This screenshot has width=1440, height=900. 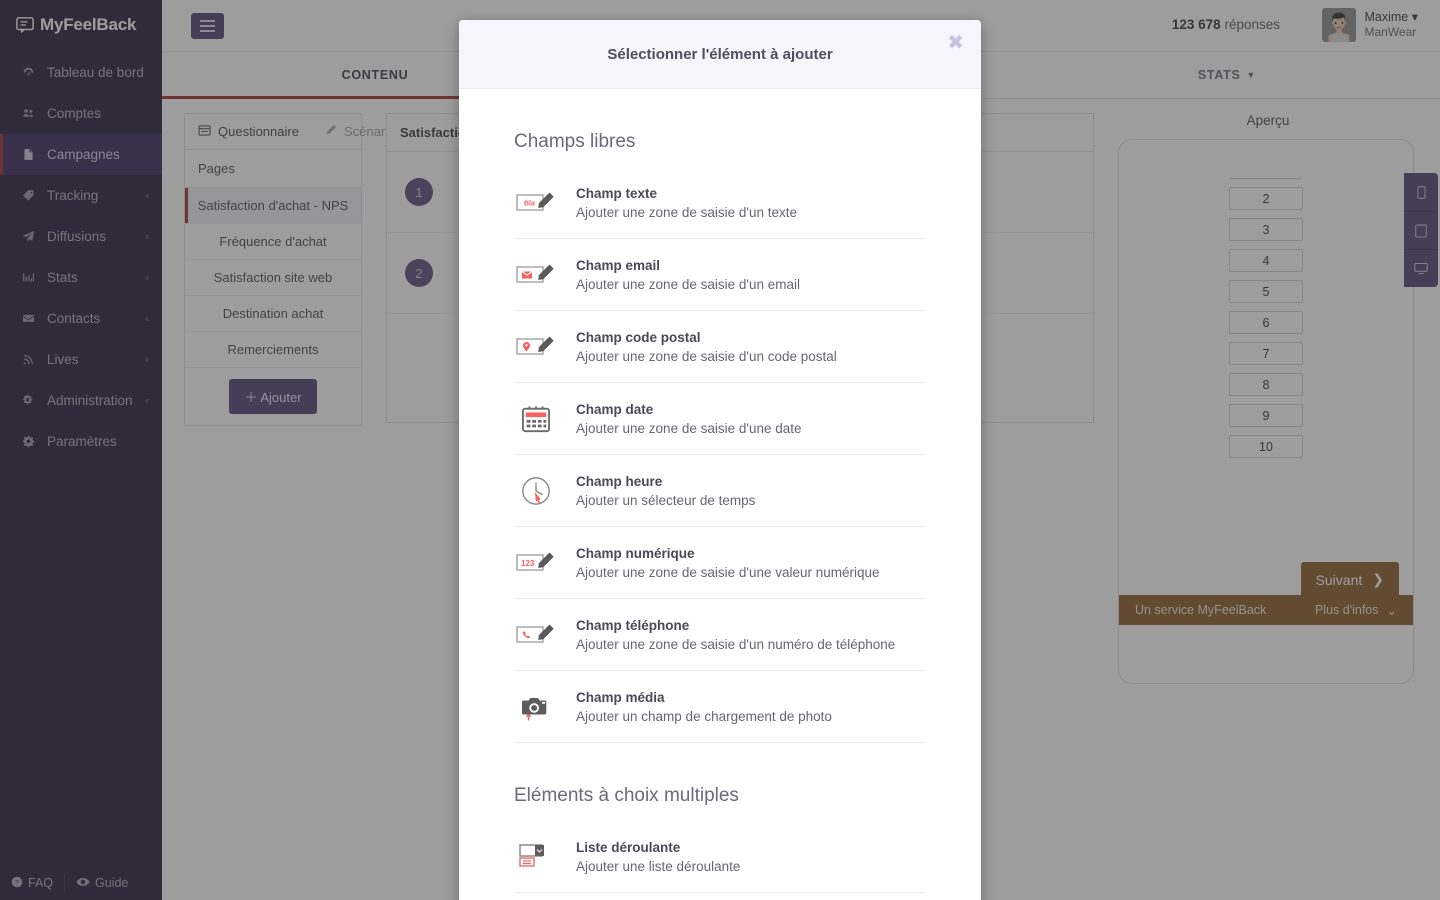 What do you see at coordinates (536, 857) in the screenshot?
I see `dropdown-icon` at bounding box center [536, 857].